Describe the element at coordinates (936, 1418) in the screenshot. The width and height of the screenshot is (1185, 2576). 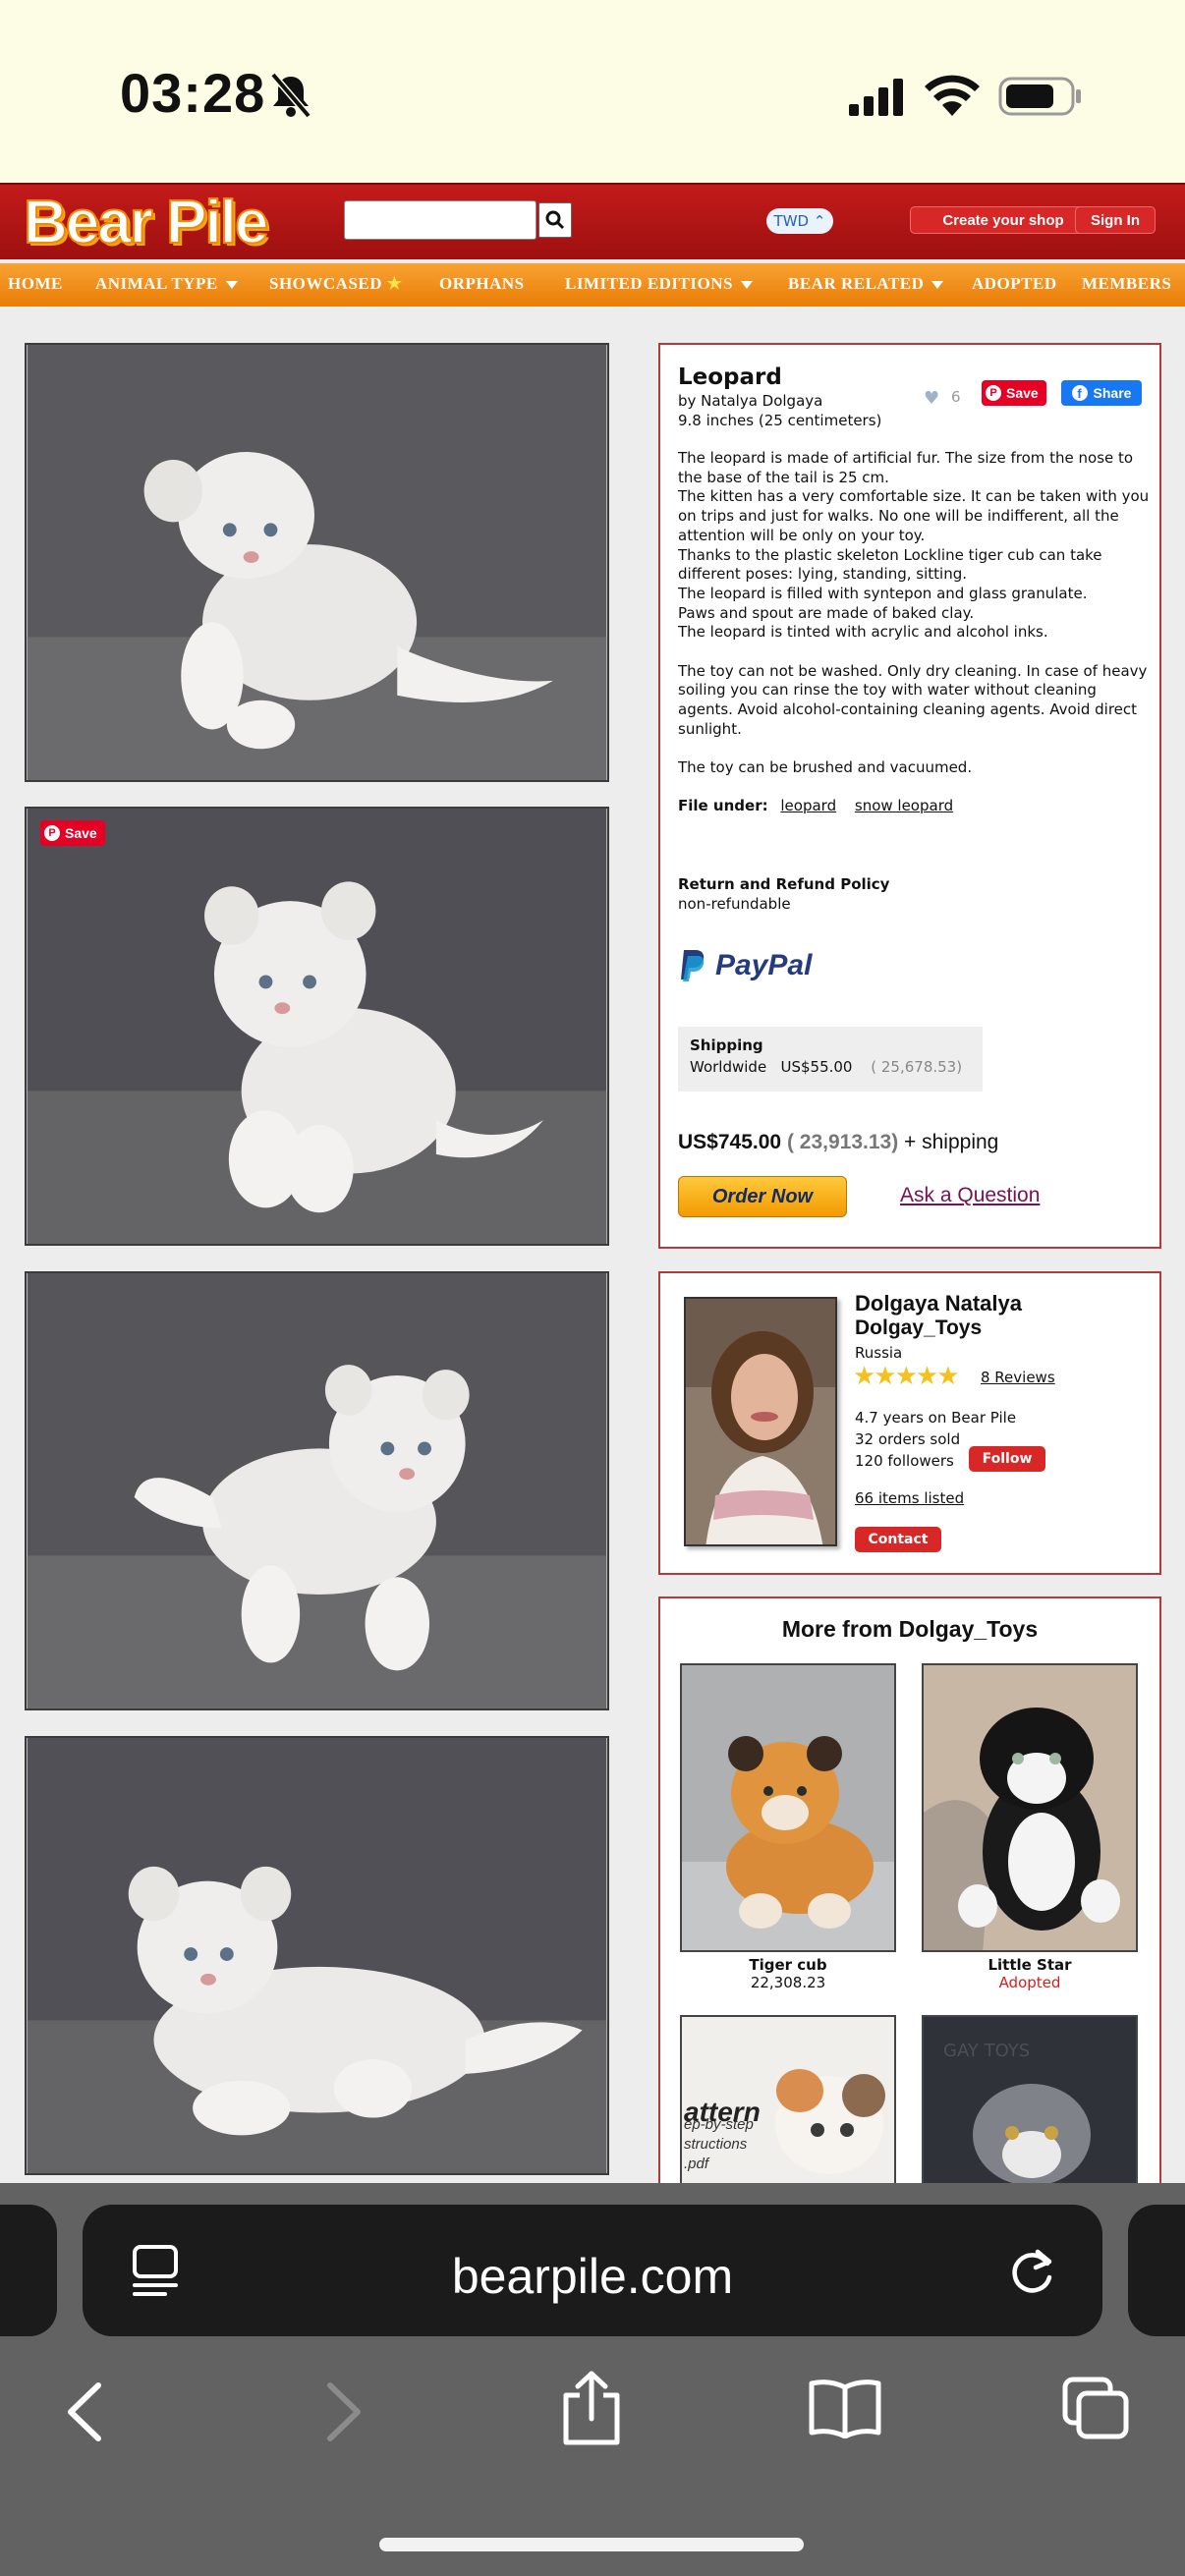
I see `seller-years: 4.7 years on Bear Pile` at that location.